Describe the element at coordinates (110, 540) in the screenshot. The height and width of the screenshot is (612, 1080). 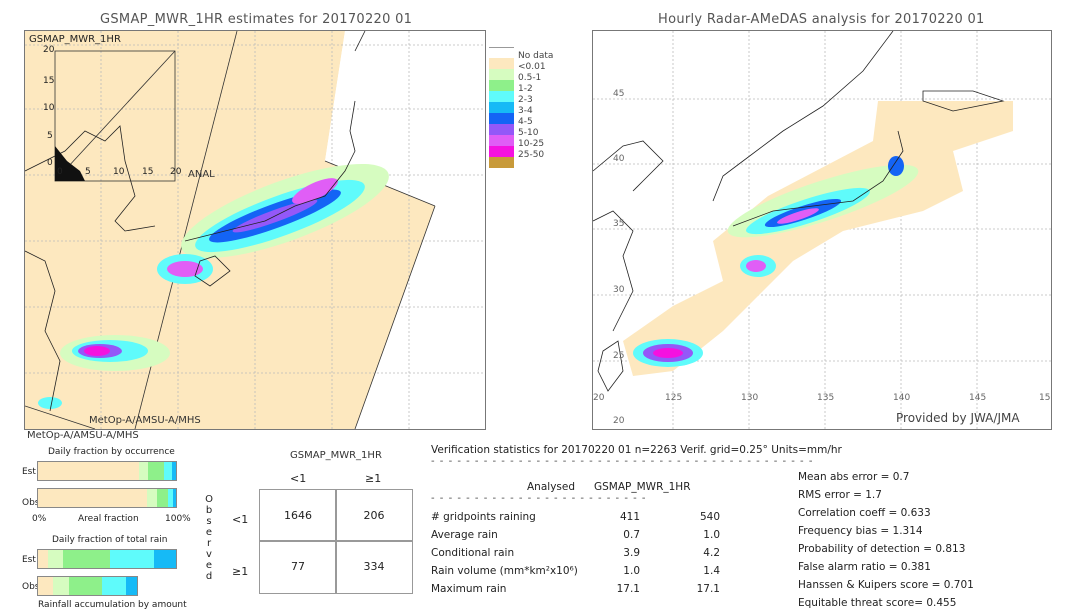
I see `rain-chart-title: Daily fraction of total rain` at that location.